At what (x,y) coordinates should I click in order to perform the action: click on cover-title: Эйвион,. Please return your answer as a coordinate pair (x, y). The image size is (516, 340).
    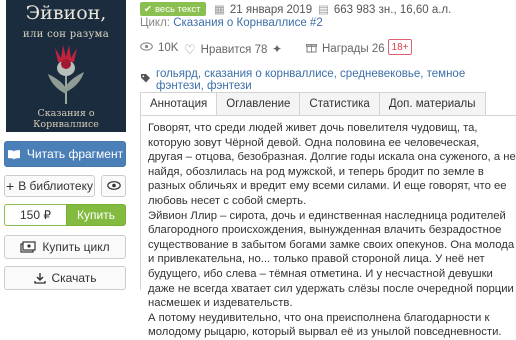
    Looking at the image, I should click on (66, 13).